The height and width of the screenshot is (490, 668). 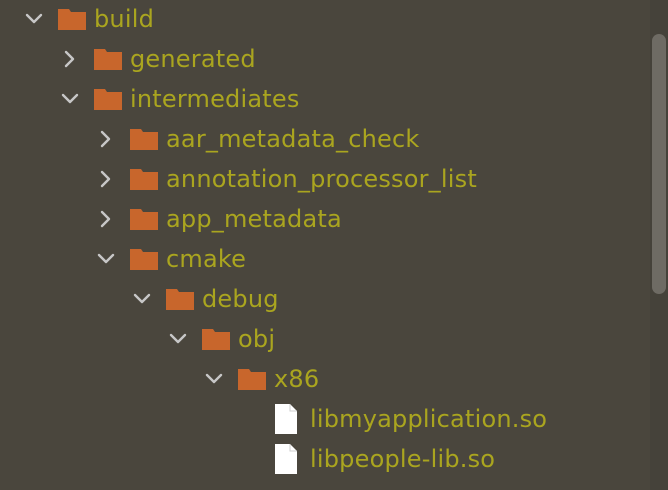 I want to click on tree-folder-aar-metadata-check: aar_metadata_check, so click(x=325, y=139).